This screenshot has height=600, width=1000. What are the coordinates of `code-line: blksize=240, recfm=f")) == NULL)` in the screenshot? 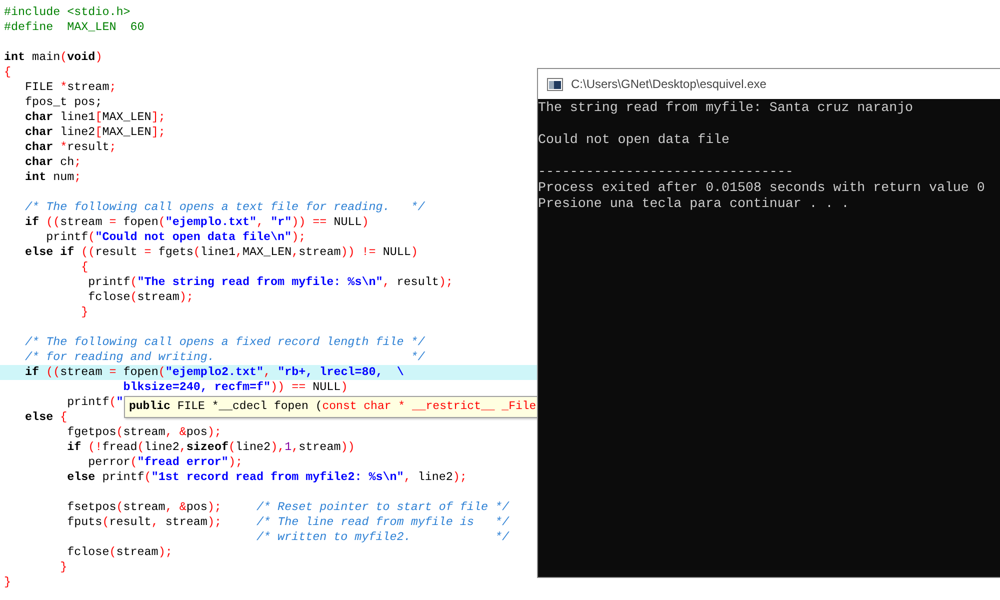 It's located at (235, 387).